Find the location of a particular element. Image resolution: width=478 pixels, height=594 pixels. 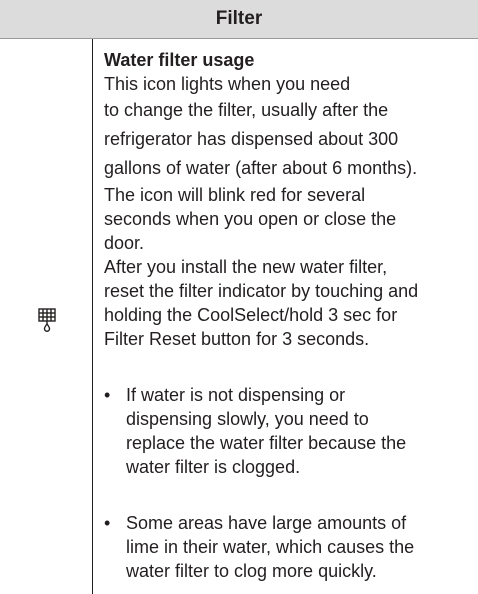

body-line: Filter Reset button for 3 seconds. is located at coordinates (237, 339).